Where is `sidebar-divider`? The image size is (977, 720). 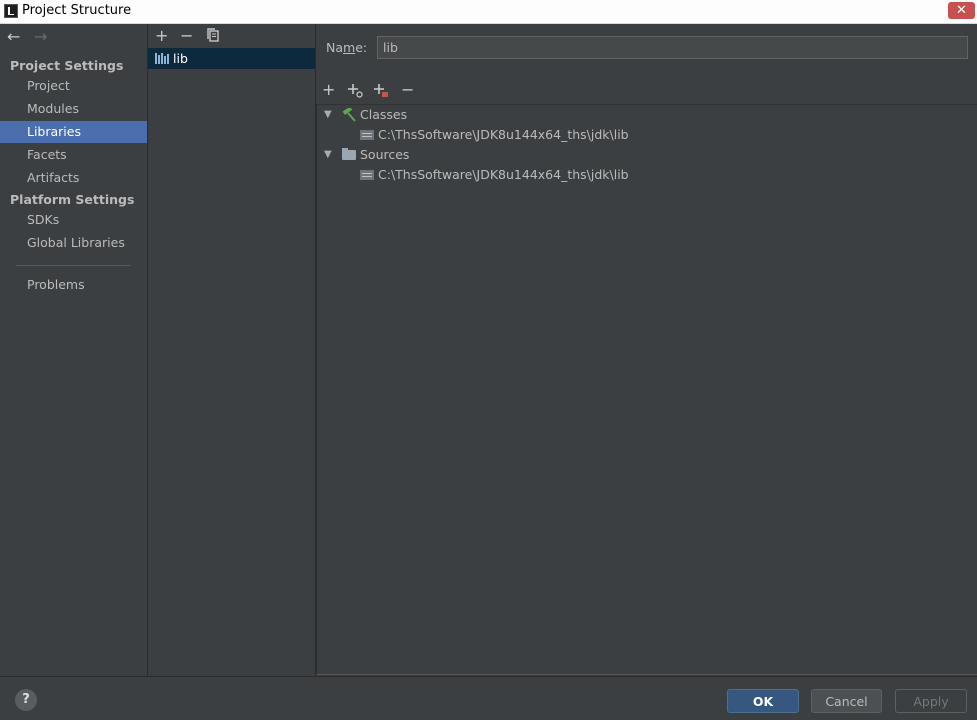
sidebar-divider is located at coordinates (73, 265).